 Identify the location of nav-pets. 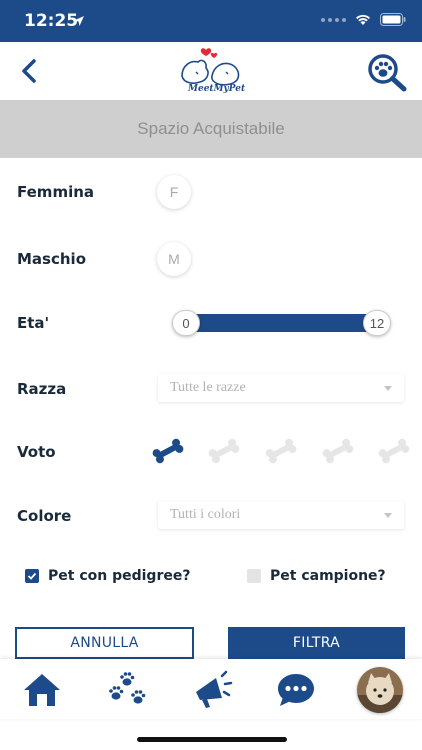
(127, 690).